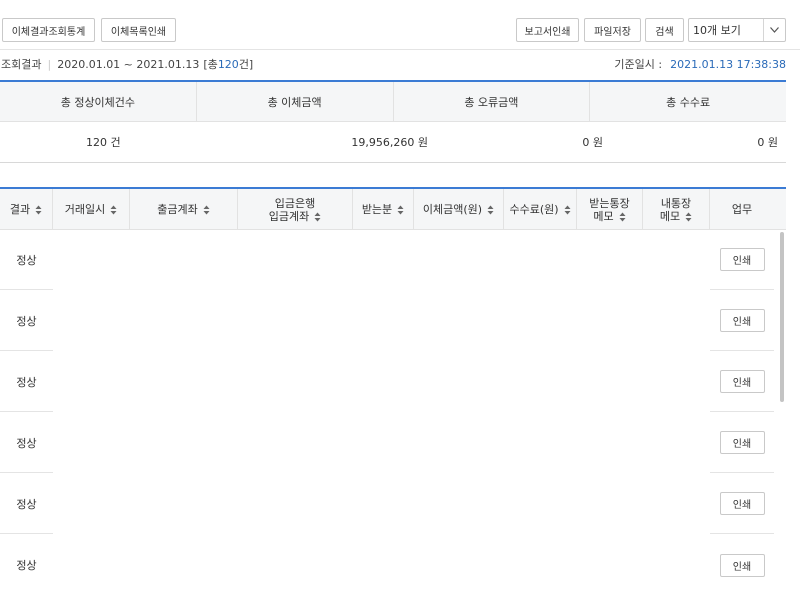  I want to click on report-print-button: 보고서인쇄, so click(547, 30).